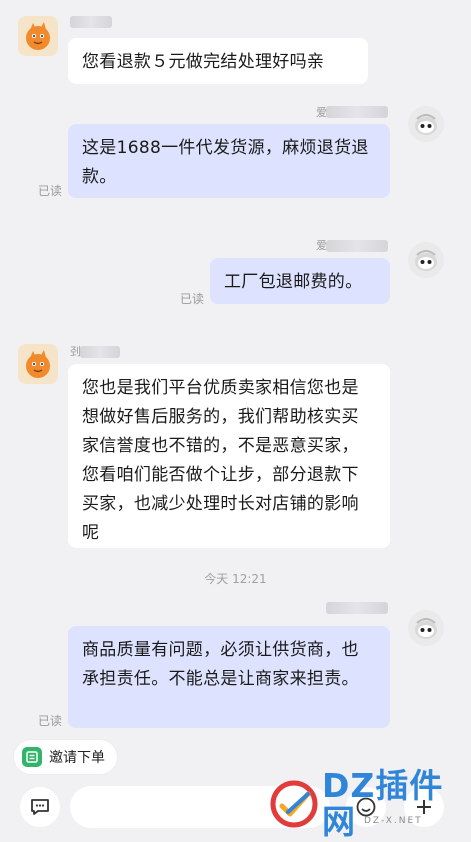  I want to click on message-text: 这是1688一件代发货源，麻烦退货退款。, so click(225, 162).